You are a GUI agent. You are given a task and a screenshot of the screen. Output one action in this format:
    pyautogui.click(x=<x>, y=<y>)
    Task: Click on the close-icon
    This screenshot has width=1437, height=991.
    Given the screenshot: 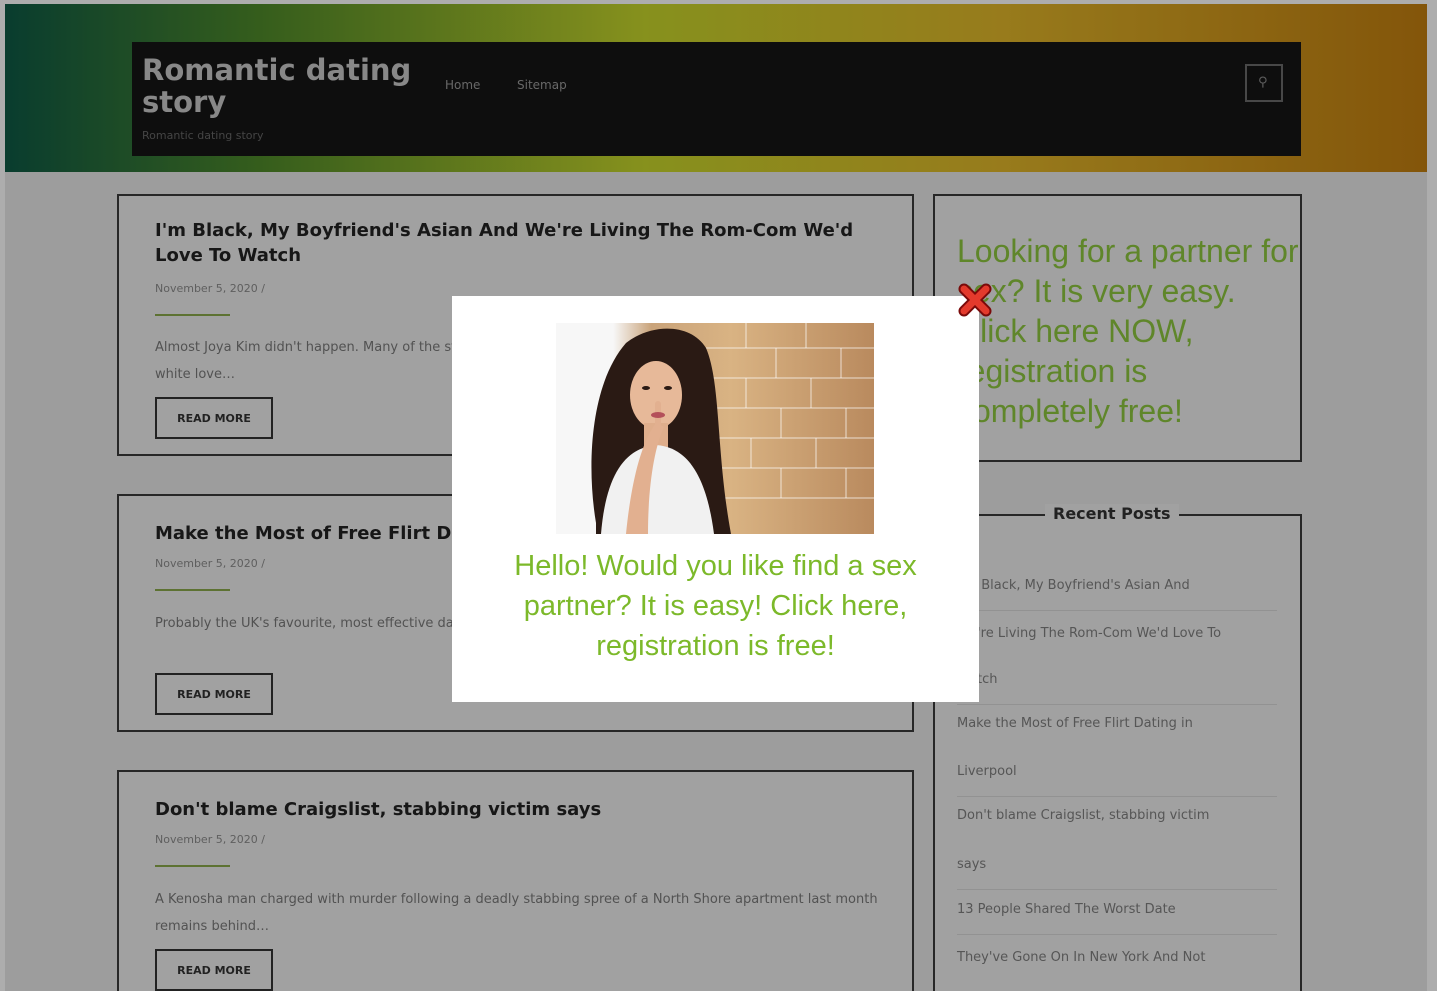 What is the action you would take?
    pyautogui.click(x=975, y=300)
    